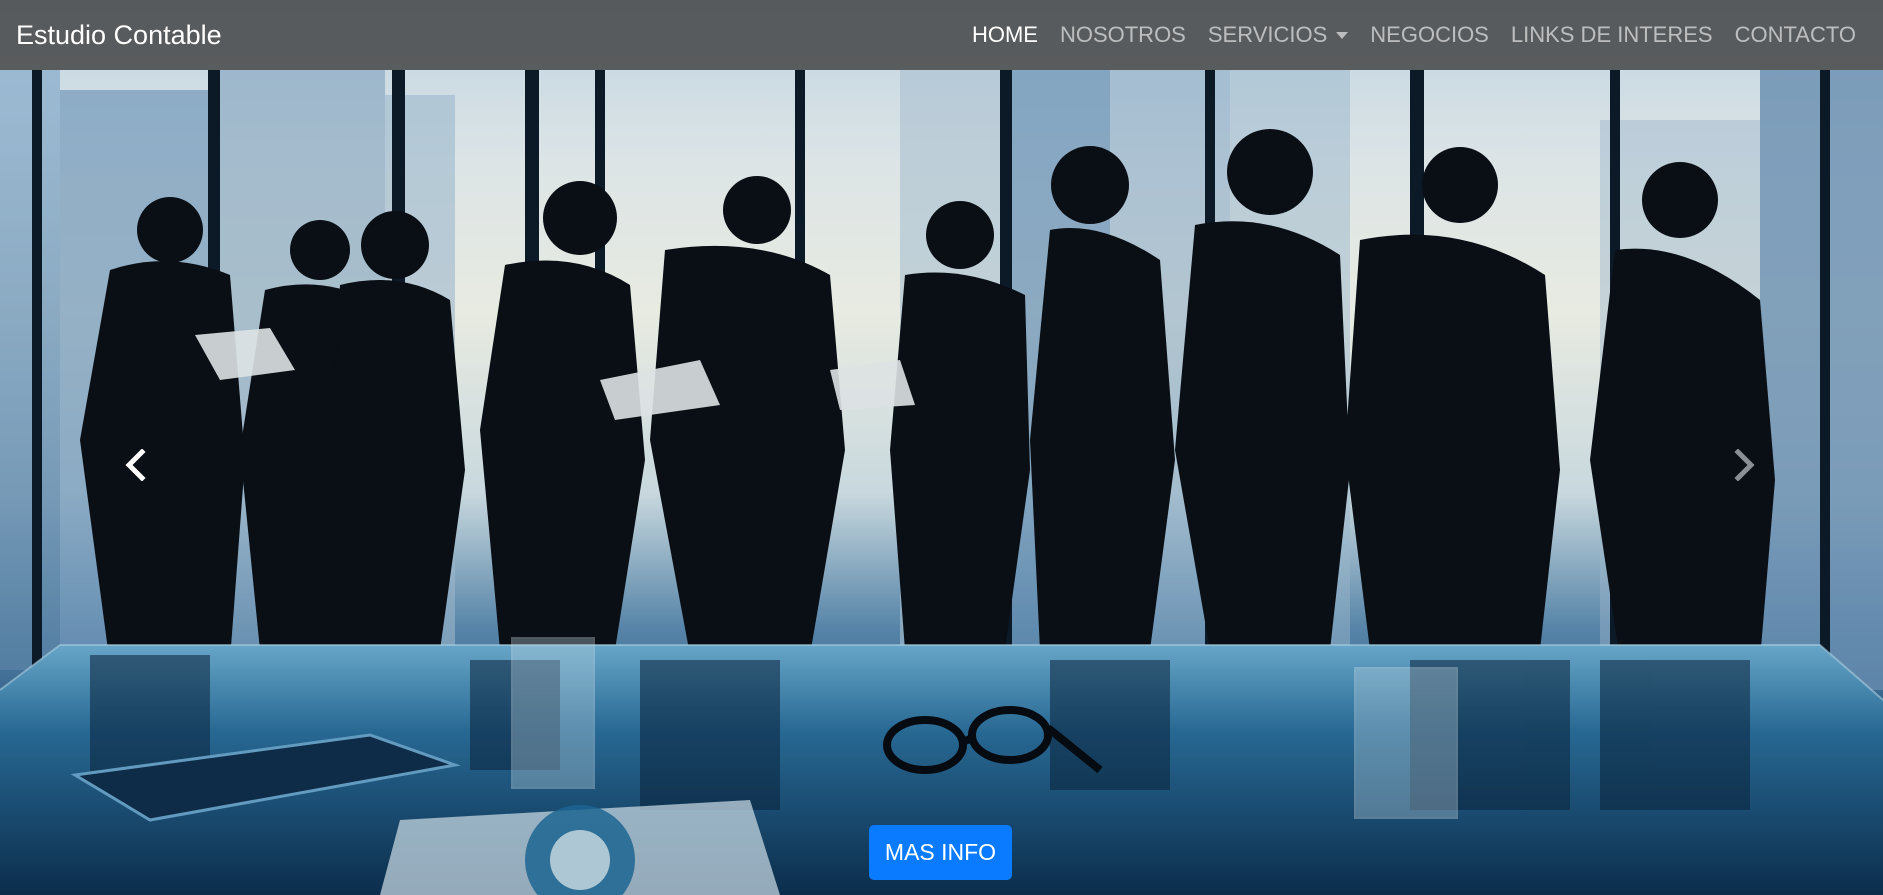 The height and width of the screenshot is (895, 1883). I want to click on nav-link-servicios-label: SERVICIOS, so click(1267, 34).